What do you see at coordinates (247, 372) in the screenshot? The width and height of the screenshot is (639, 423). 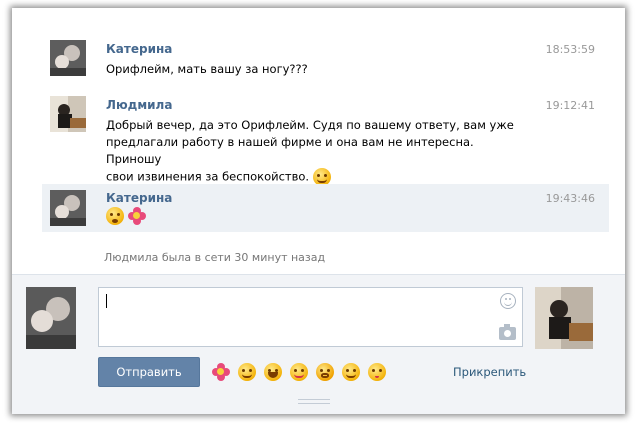 I see `grin-emoji-icon` at bounding box center [247, 372].